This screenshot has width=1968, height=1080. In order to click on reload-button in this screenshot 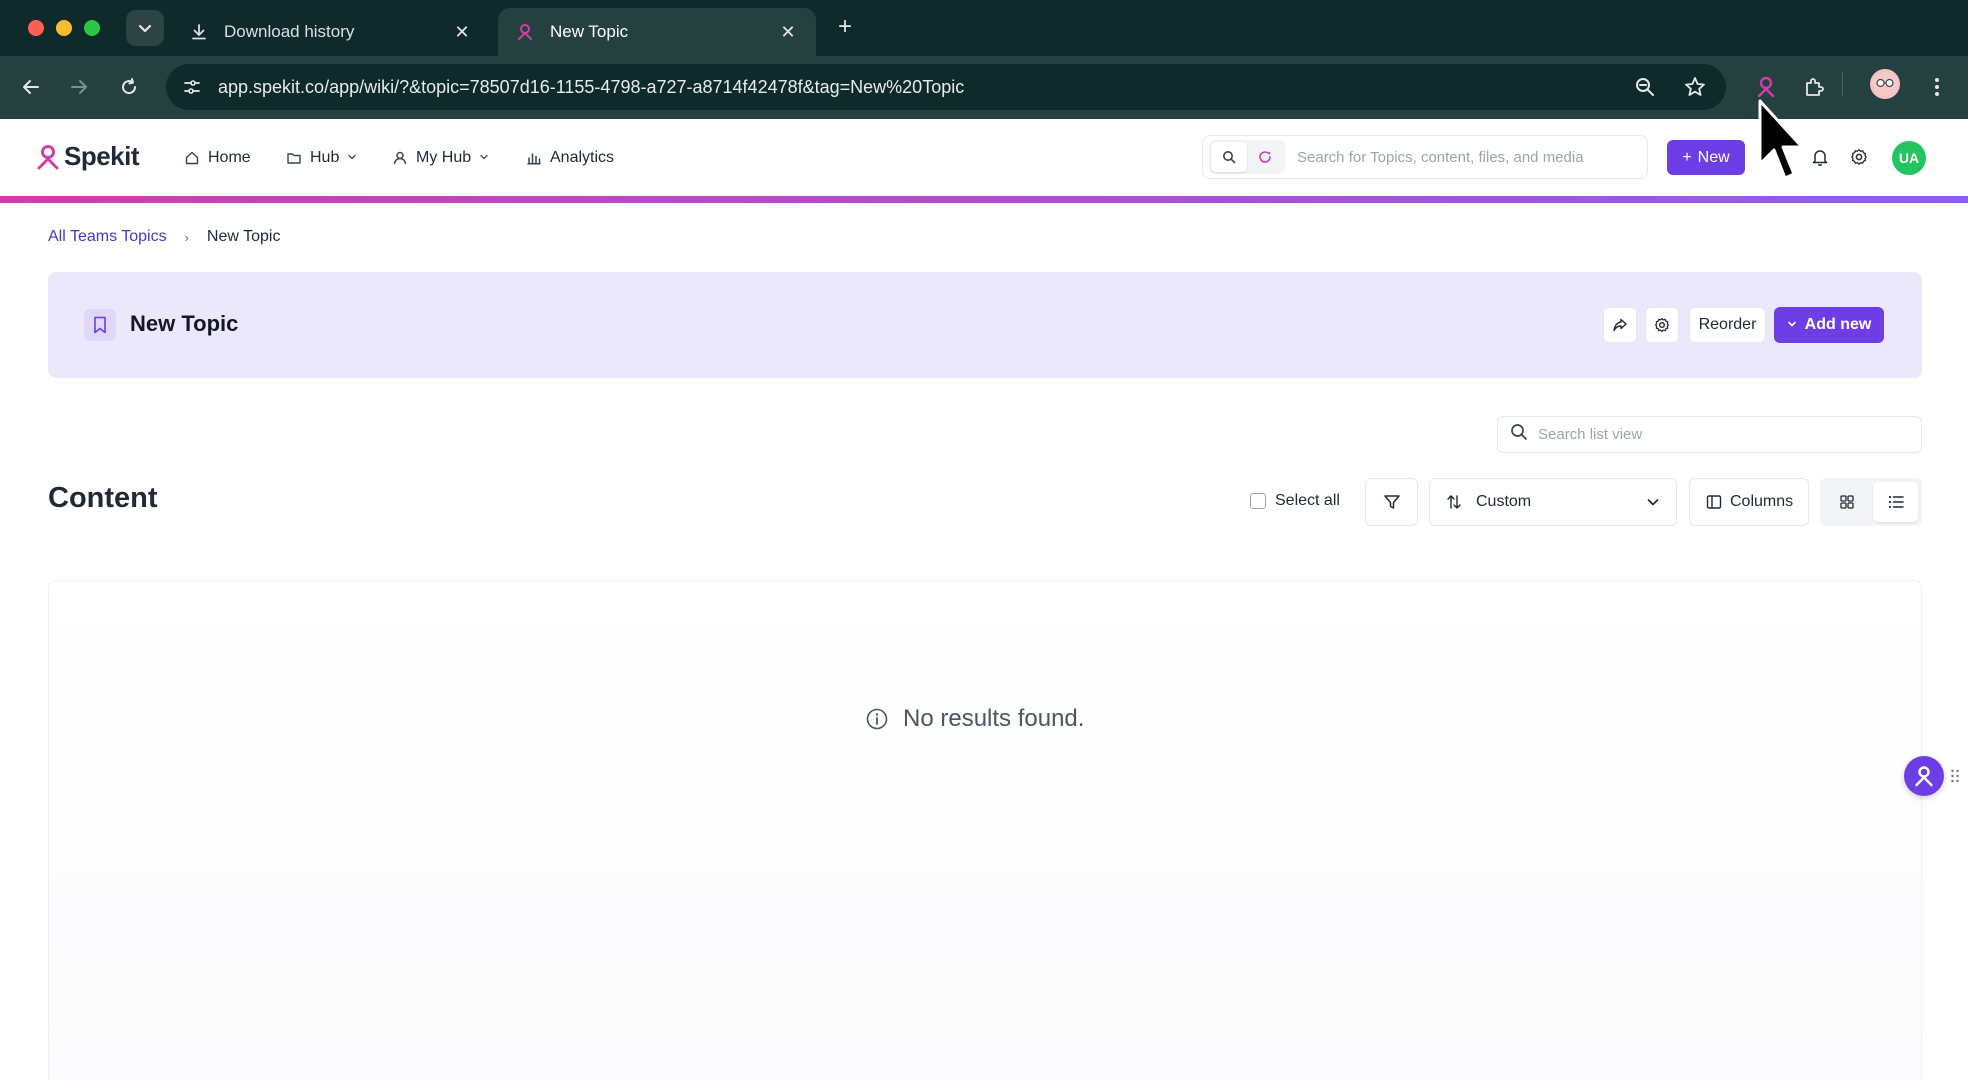, I will do `click(129, 87)`.